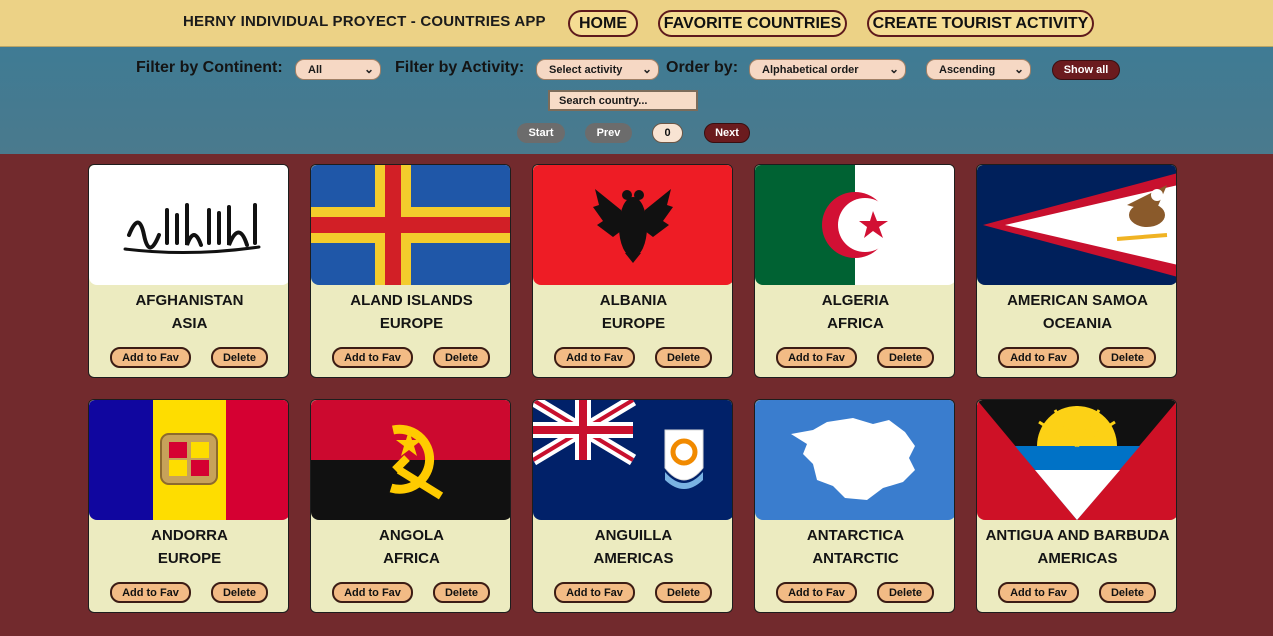 The width and height of the screenshot is (1273, 636). I want to click on antarctica-flag-icon, so click(854, 460).